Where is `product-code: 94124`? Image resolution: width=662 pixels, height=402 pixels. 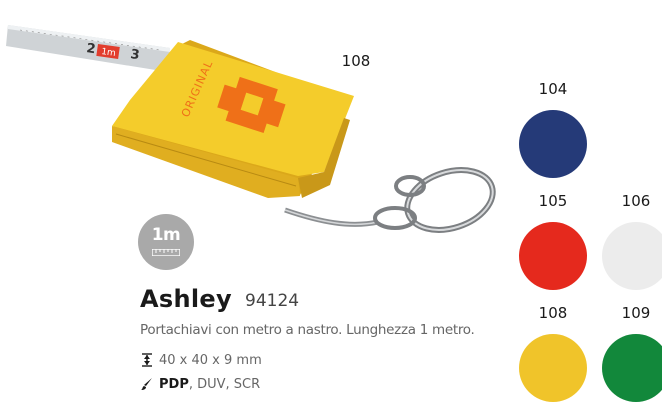
product-code: 94124 is located at coordinates (272, 301).